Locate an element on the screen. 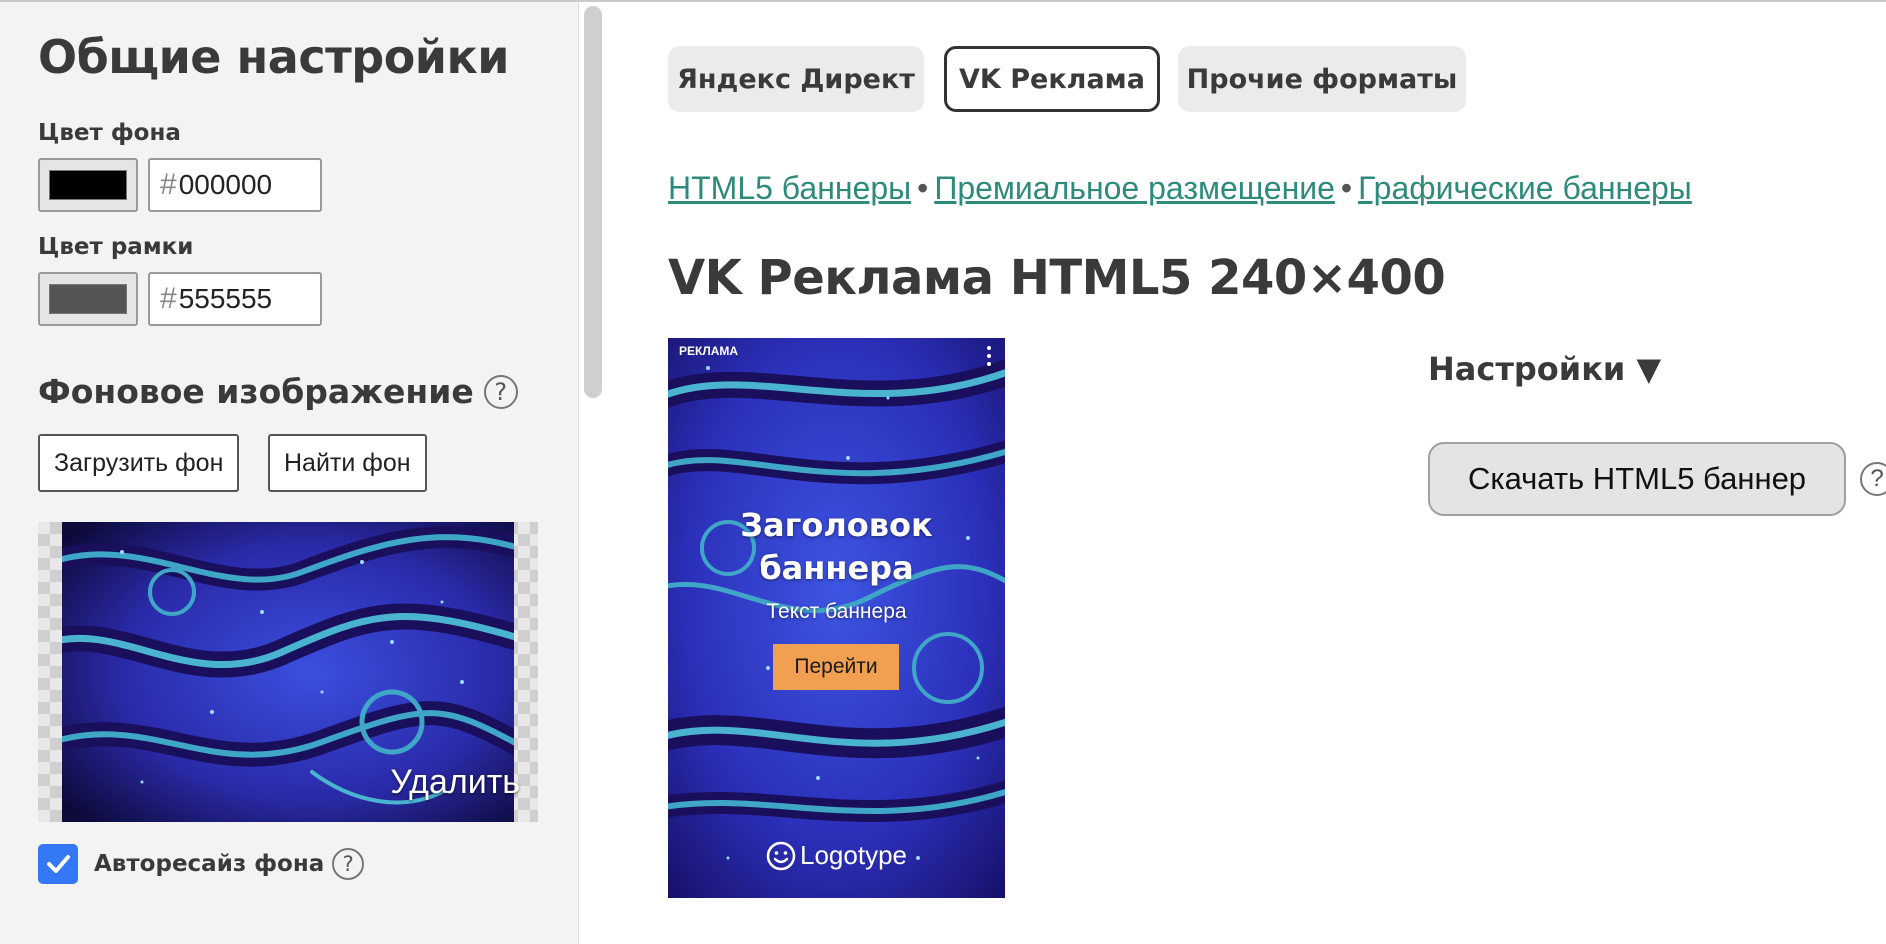 The image size is (1886, 944). bg-color-preview is located at coordinates (88, 185).